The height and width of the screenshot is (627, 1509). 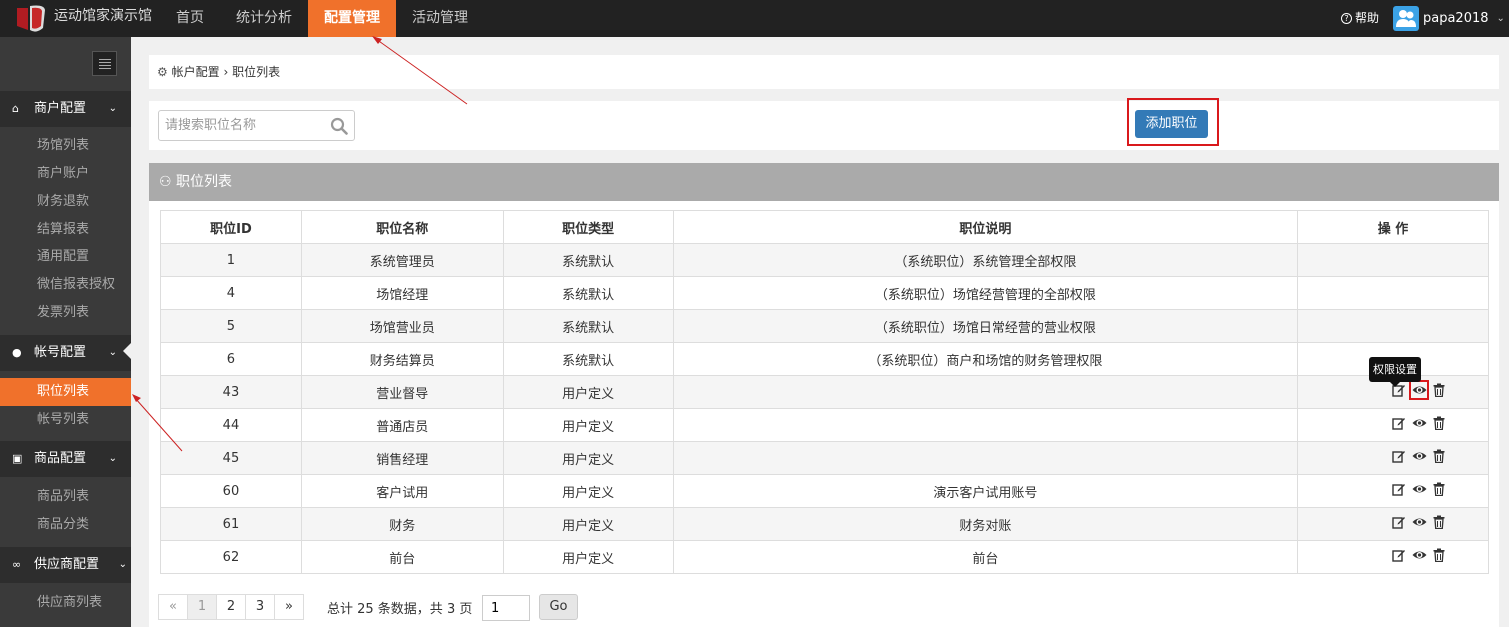 What do you see at coordinates (202, 607) in the screenshot?
I see `page-button-1: 1` at bounding box center [202, 607].